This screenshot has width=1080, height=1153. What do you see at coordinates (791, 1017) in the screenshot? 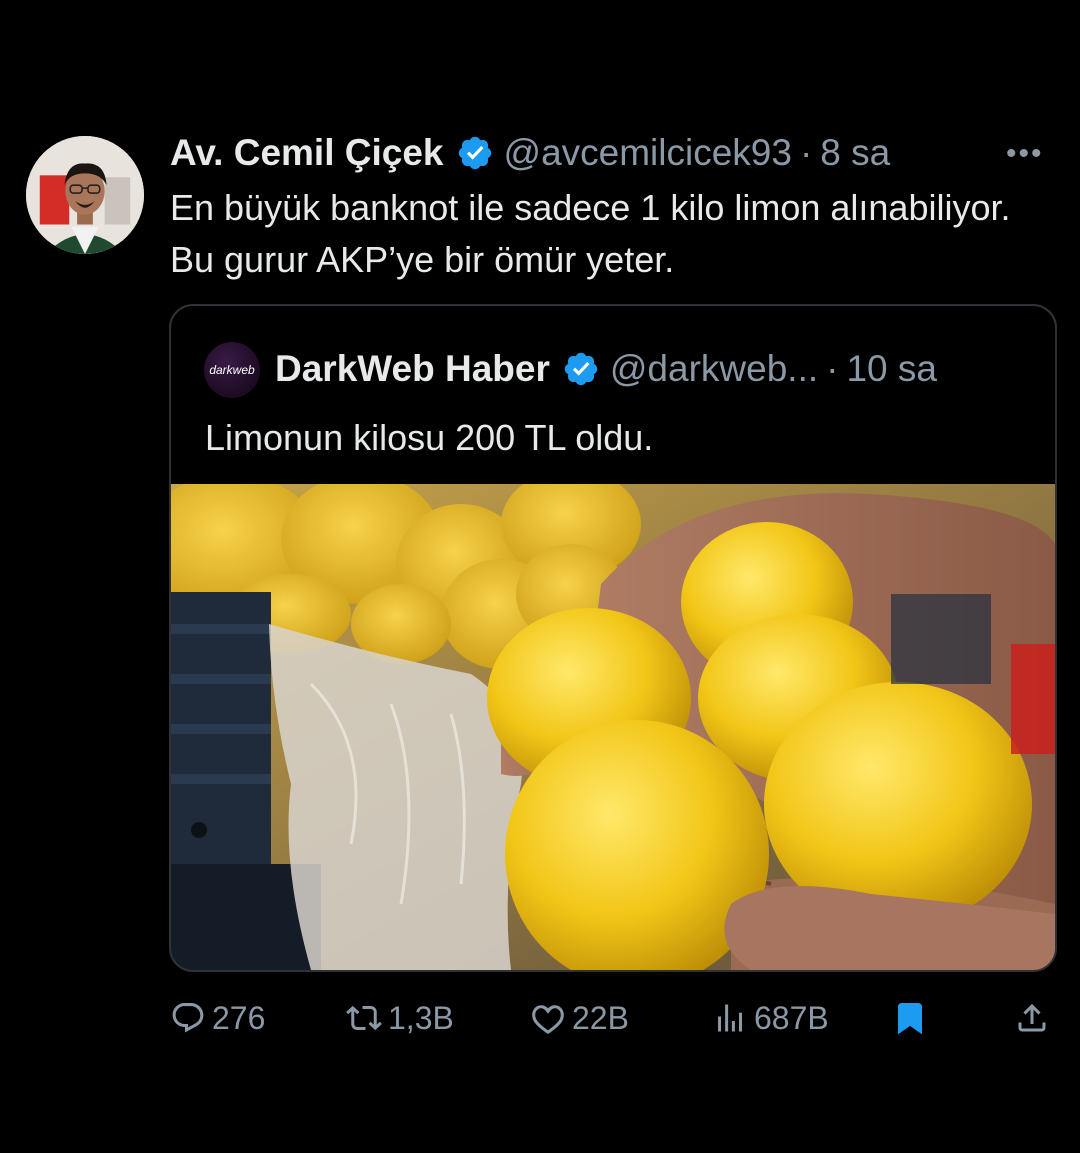
I see `views-count: 687B` at bounding box center [791, 1017].